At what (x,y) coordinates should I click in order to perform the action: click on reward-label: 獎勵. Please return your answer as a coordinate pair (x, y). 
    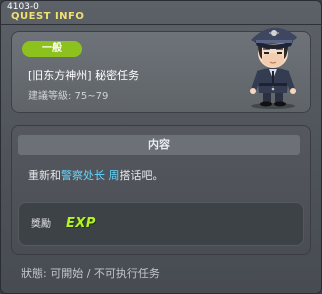
    Looking at the image, I should click on (41, 224).